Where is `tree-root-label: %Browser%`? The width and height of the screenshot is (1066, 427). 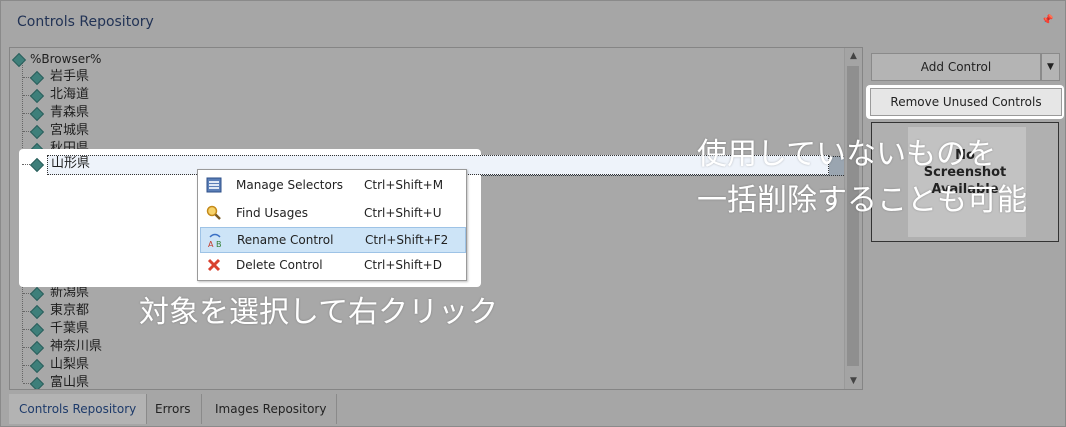 tree-root-label: %Browser% is located at coordinates (66, 59).